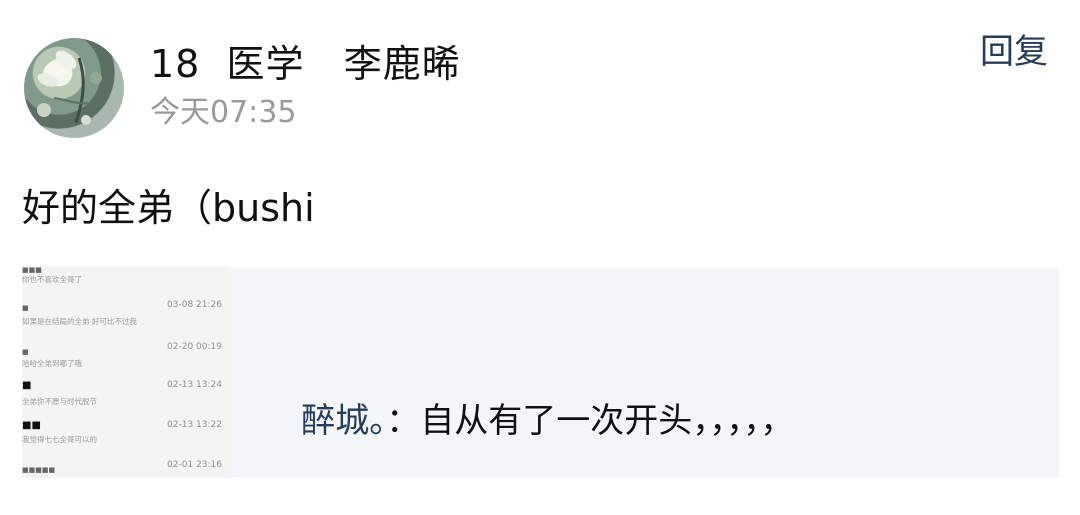 This screenshot has height=515, width=1080. Describe the element at coordinates (168, 208) in the screenshot. I see `comment-text: 好的全弟（bushi` at that location.